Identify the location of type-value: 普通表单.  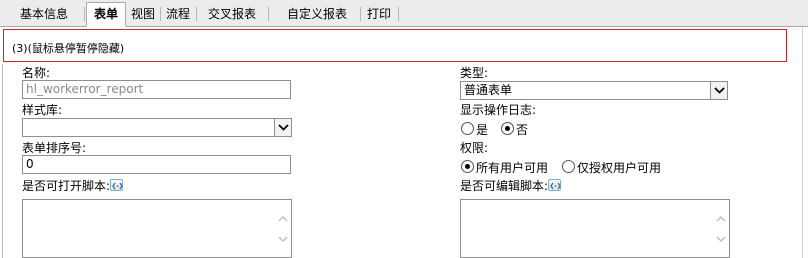
(488, 90).